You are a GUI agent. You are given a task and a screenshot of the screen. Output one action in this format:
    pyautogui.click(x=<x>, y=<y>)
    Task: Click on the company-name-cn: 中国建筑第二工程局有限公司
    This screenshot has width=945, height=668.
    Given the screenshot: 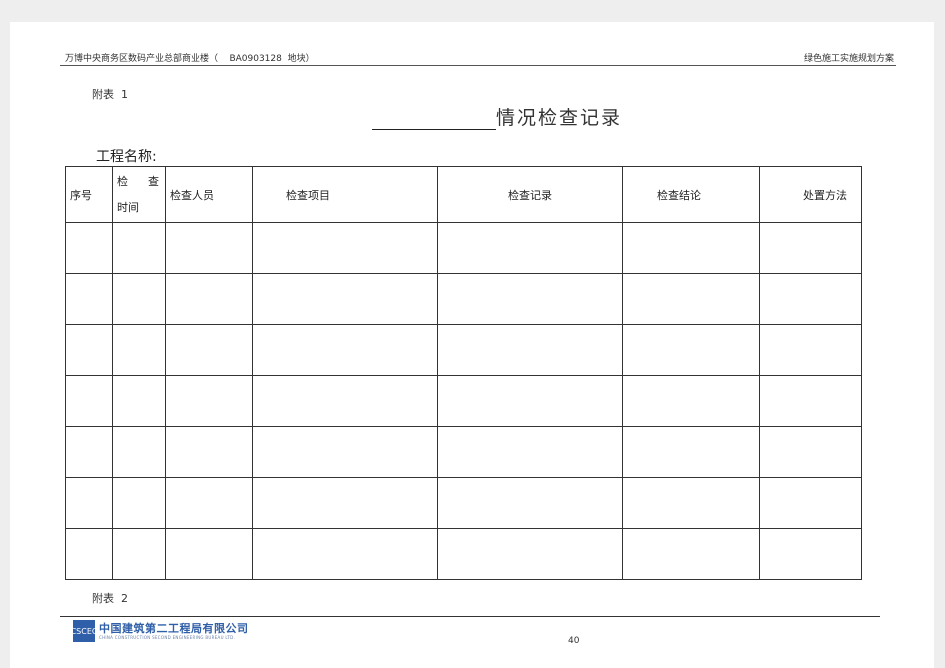 What is the action you would take?
    pyautogui.click(x=174, y=628)
    